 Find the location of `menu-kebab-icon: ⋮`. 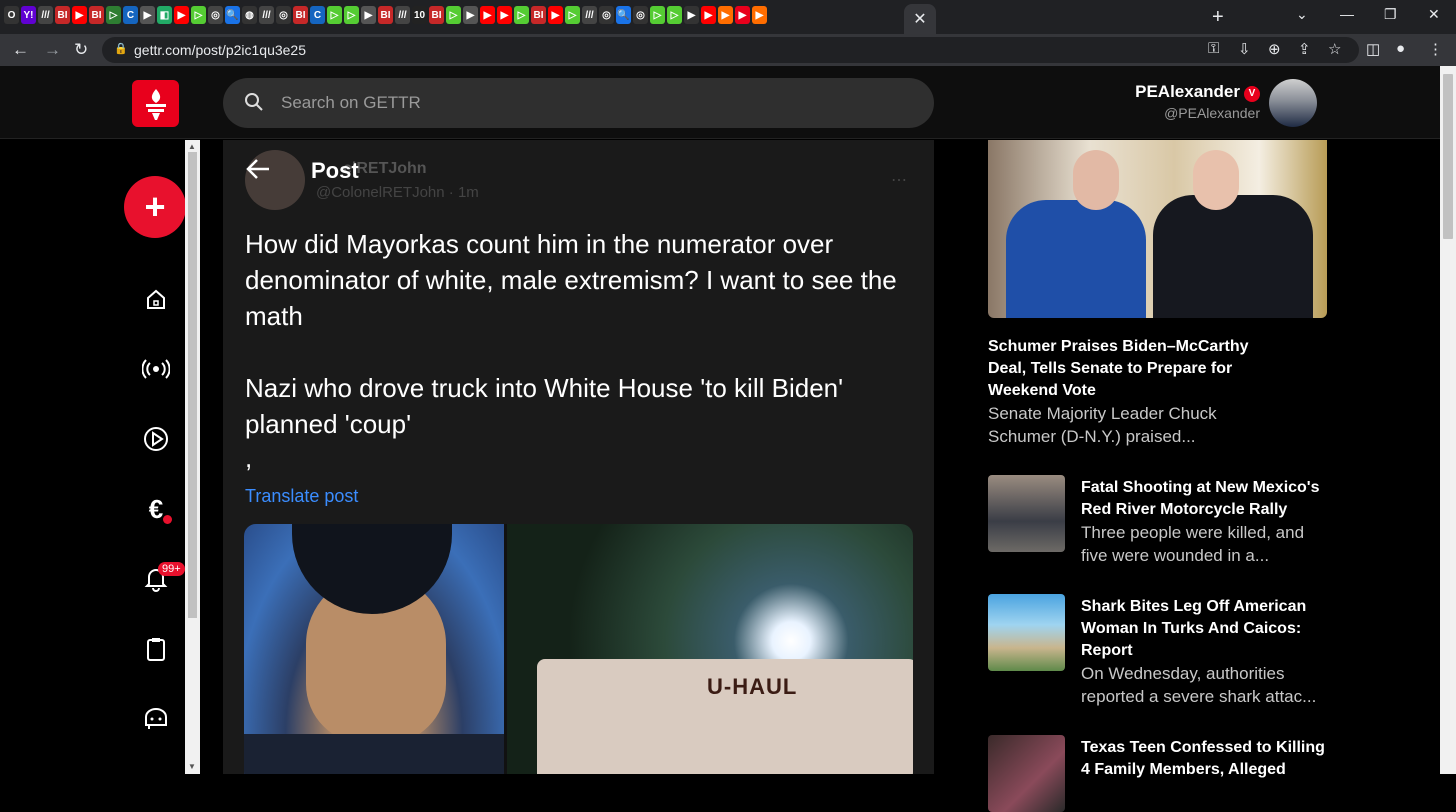

menu-kebab-icon: ⋮ is located at coordinates (1435, 49).